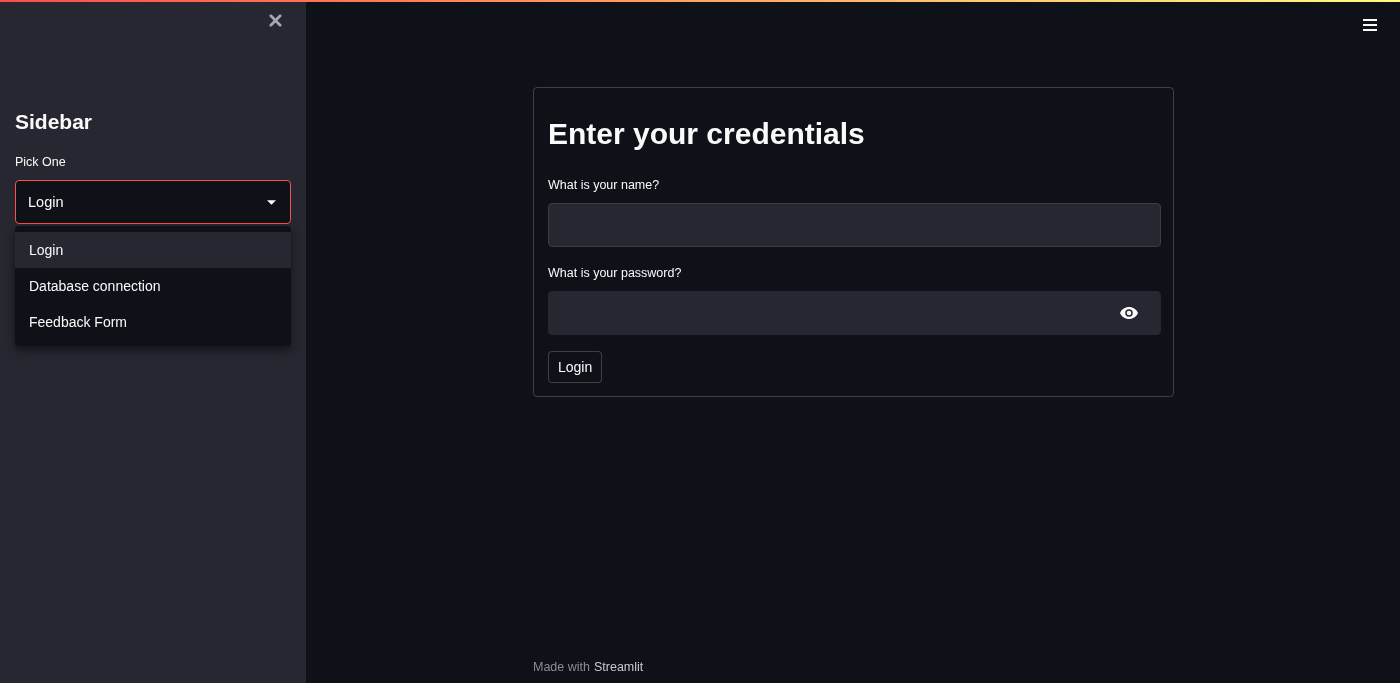 The image size is (1400, 683). What do you see at coordinates (153, 286) in the screenshot?
I see `dropdown-option: Database connection` at bounding box center [153, 286].